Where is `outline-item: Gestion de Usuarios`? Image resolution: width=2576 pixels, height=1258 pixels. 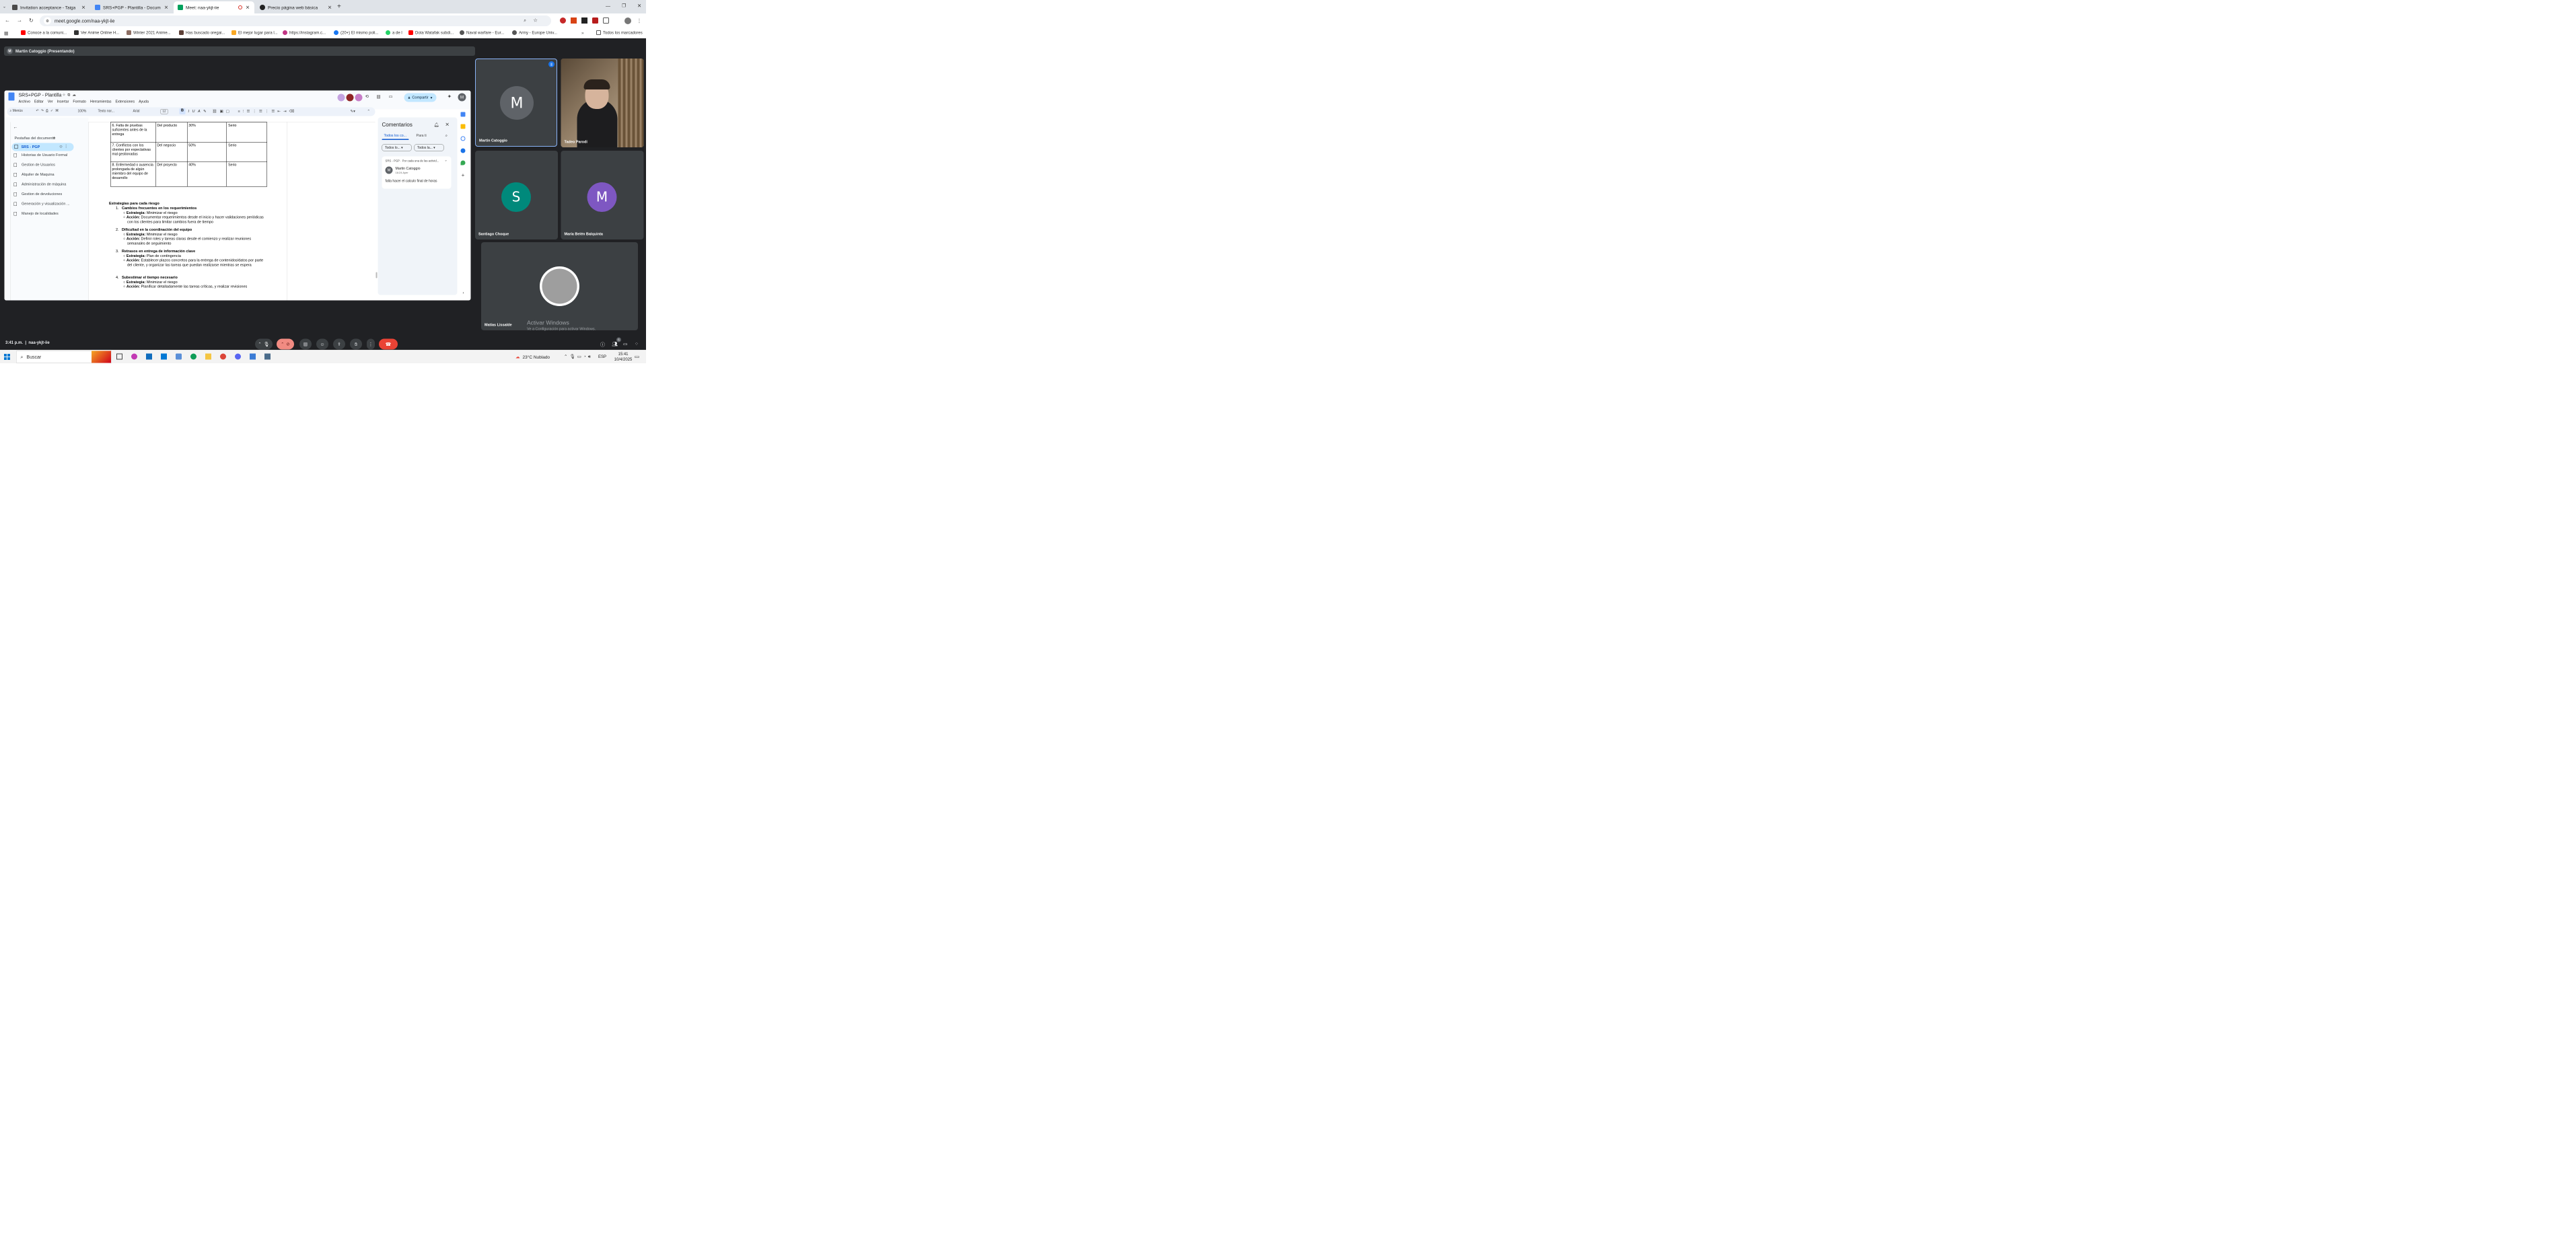
outline-item: Gestion de Usuarios is located at coordinates (34, 165).